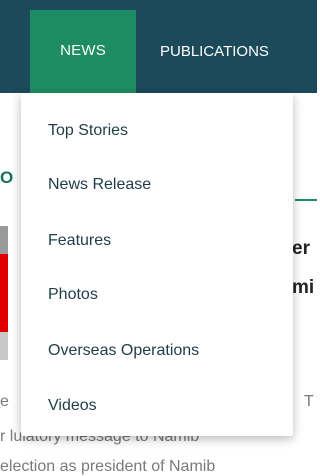 The image size is (320, 476). I want to click on menu-item-videos: Videos, so click(72, 406).